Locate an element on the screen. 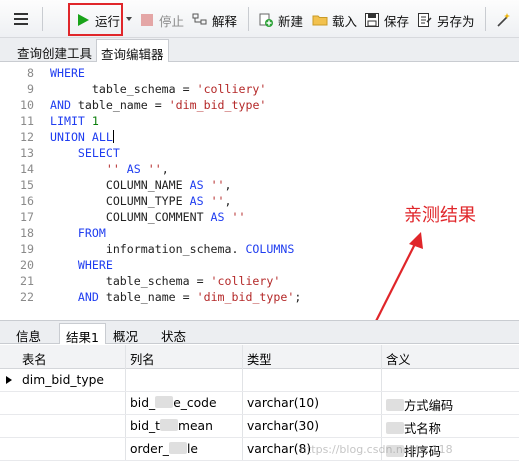 This screenshot has width=519, height=466. code-text: FROM is located at coordinates (91, 233).